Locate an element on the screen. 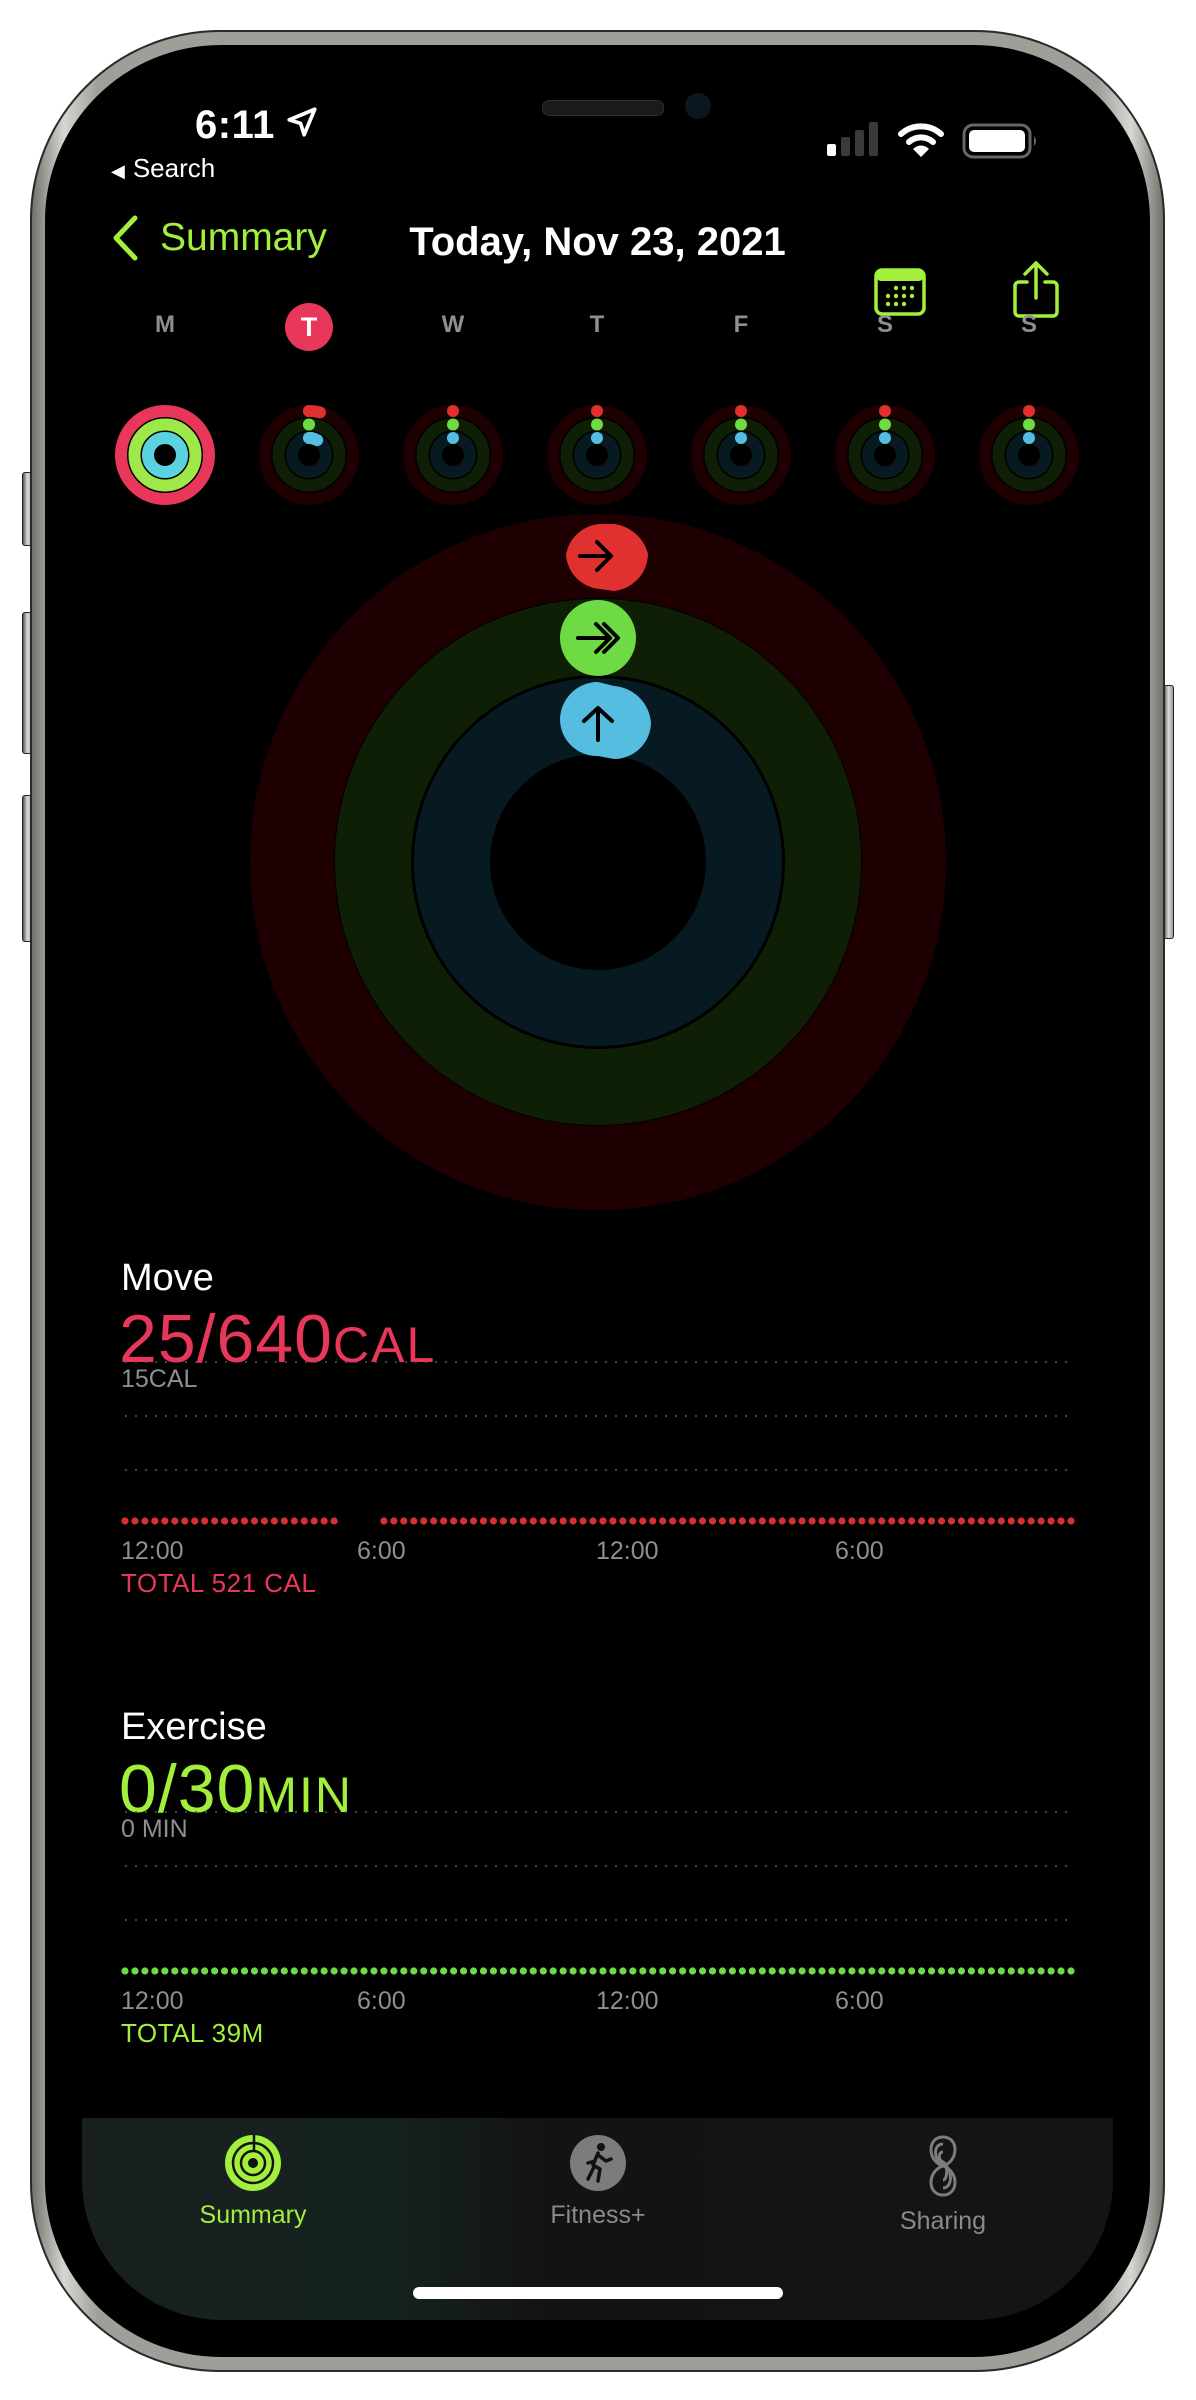 Image resolution: width=1196 pixels, height=2400 pixels. stand-ring-track is located at coordinates (598, 862).